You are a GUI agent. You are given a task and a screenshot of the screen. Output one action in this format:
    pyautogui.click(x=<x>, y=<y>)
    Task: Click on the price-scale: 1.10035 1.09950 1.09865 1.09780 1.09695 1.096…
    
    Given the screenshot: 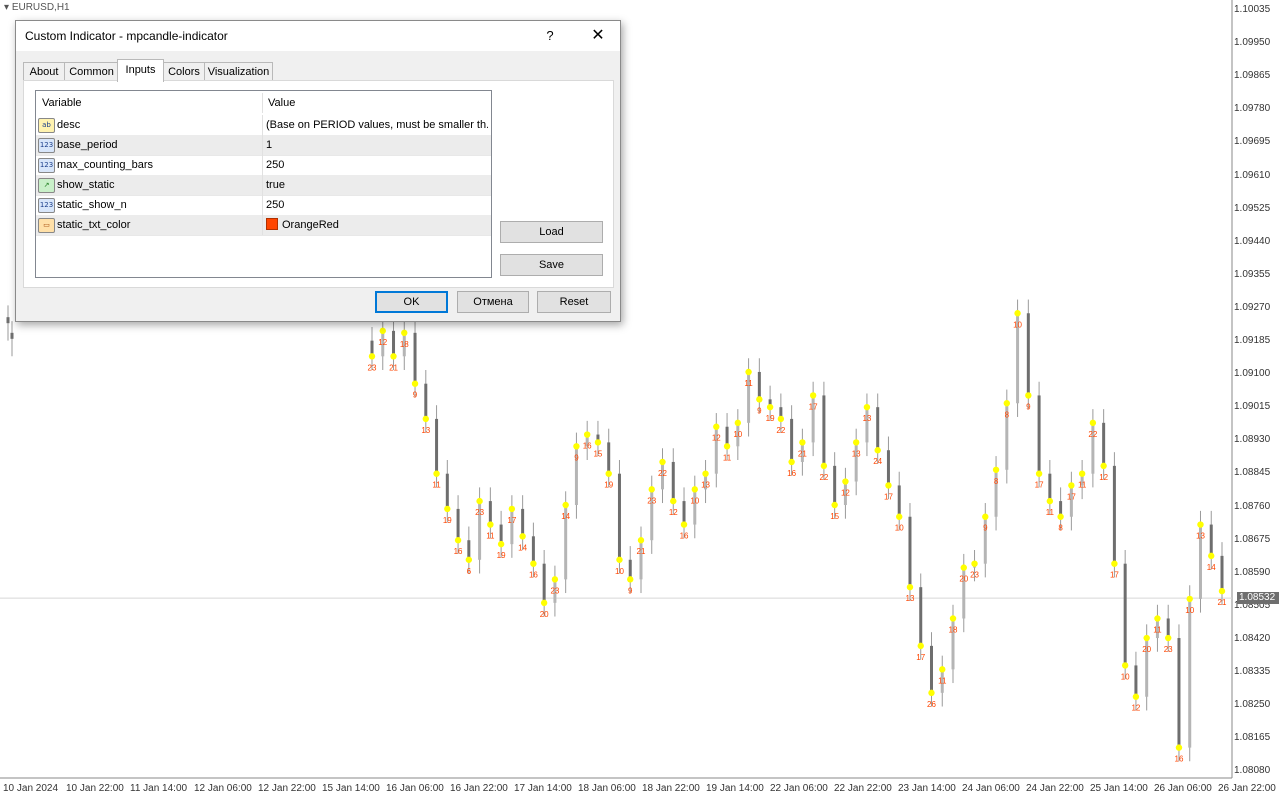 What is the action you would take?
    pyautogui.click(x=1256, y=400)
    